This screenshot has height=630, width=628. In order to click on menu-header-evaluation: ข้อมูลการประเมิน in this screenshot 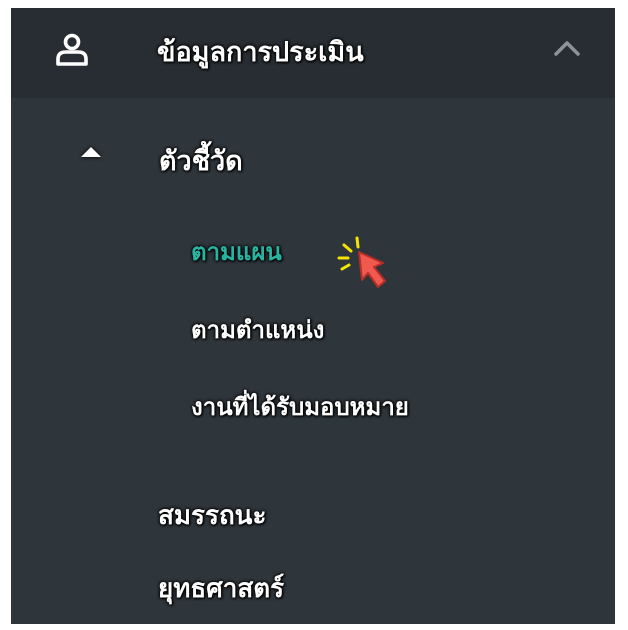, I will do `click(313, 53)`.